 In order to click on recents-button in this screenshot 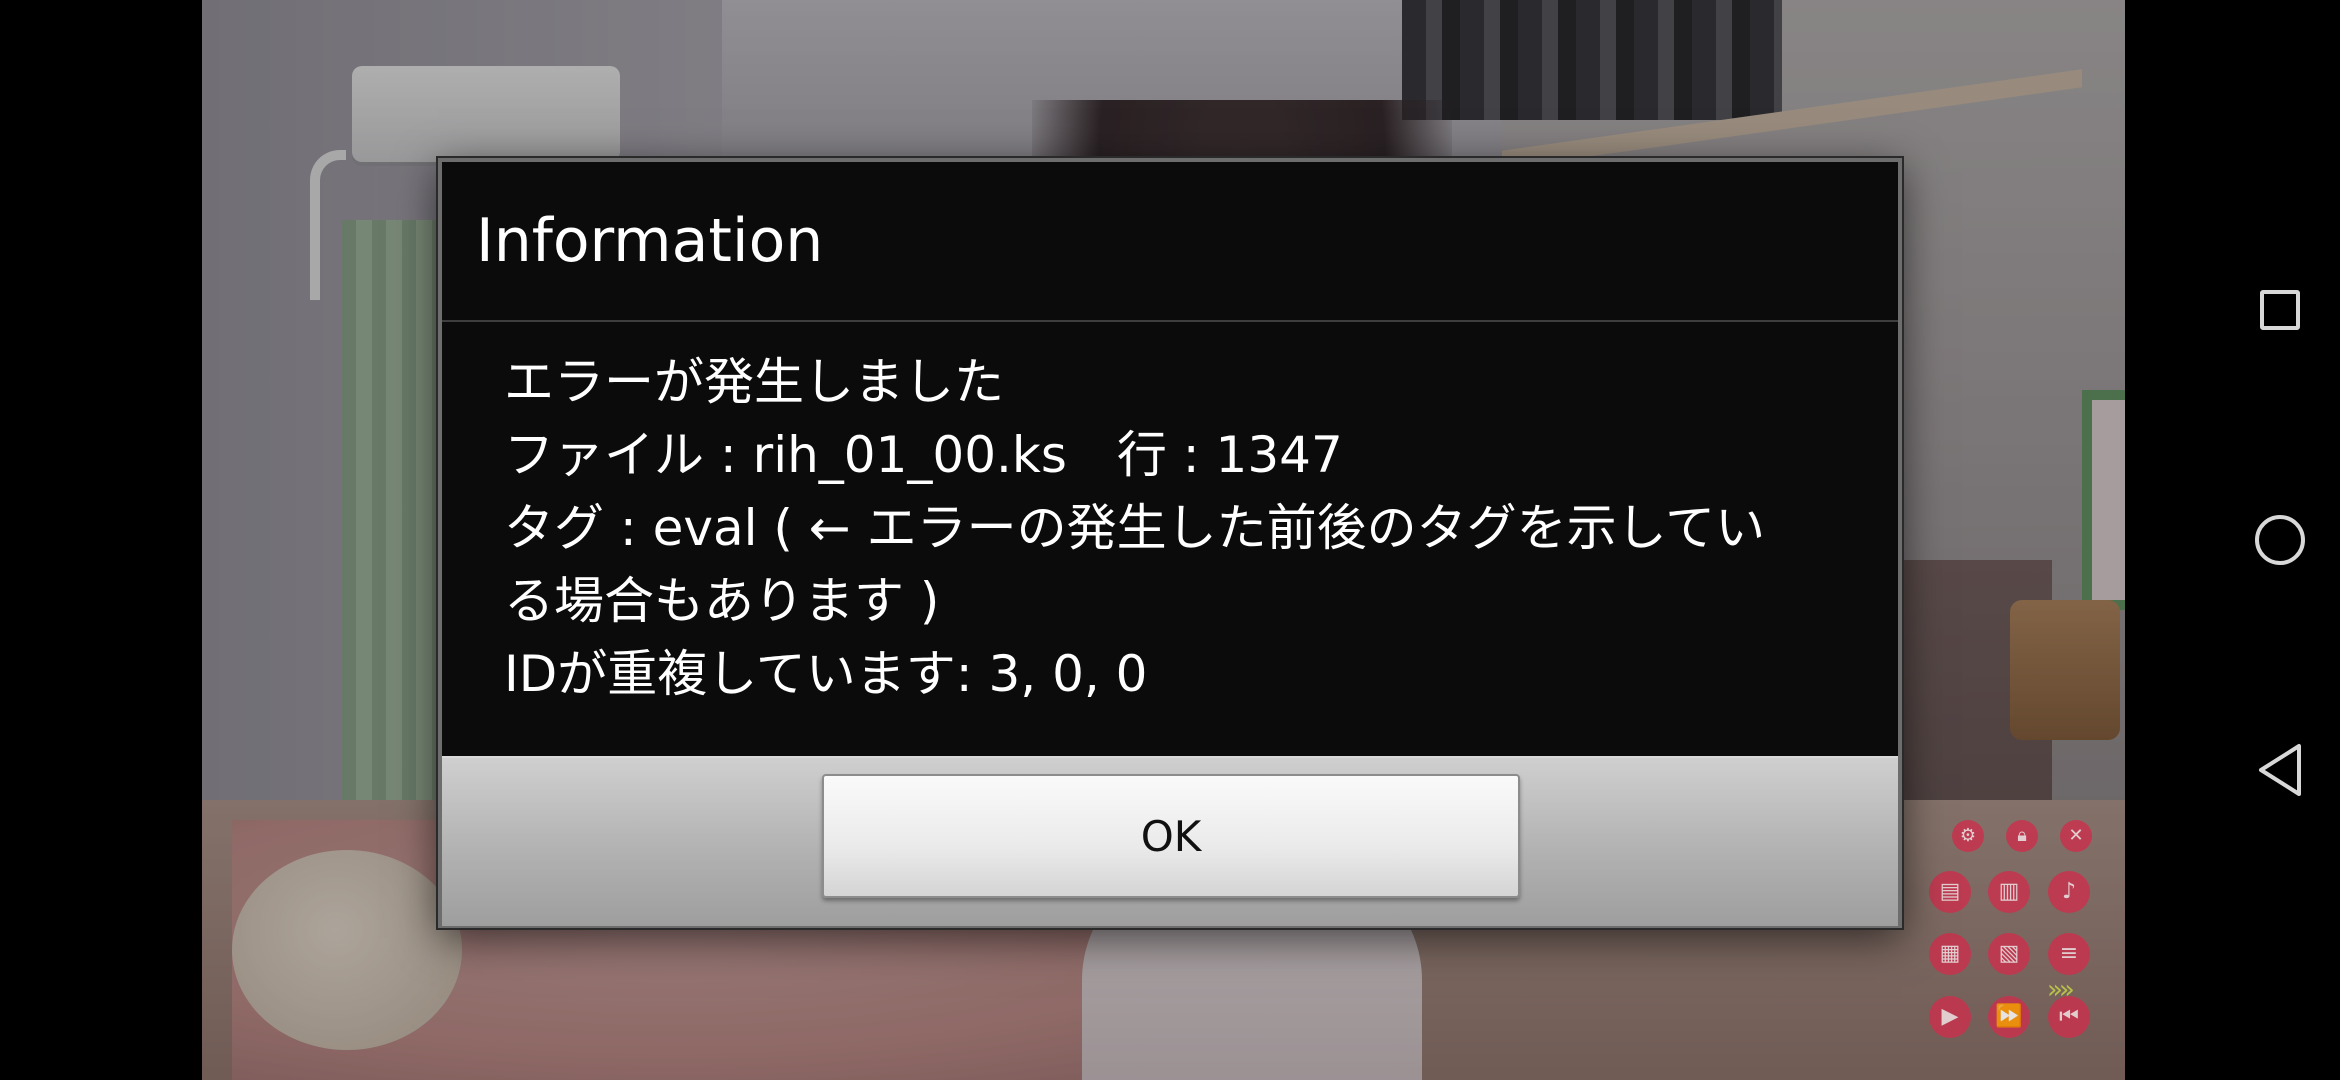, I will do `click(2280, 310)`.